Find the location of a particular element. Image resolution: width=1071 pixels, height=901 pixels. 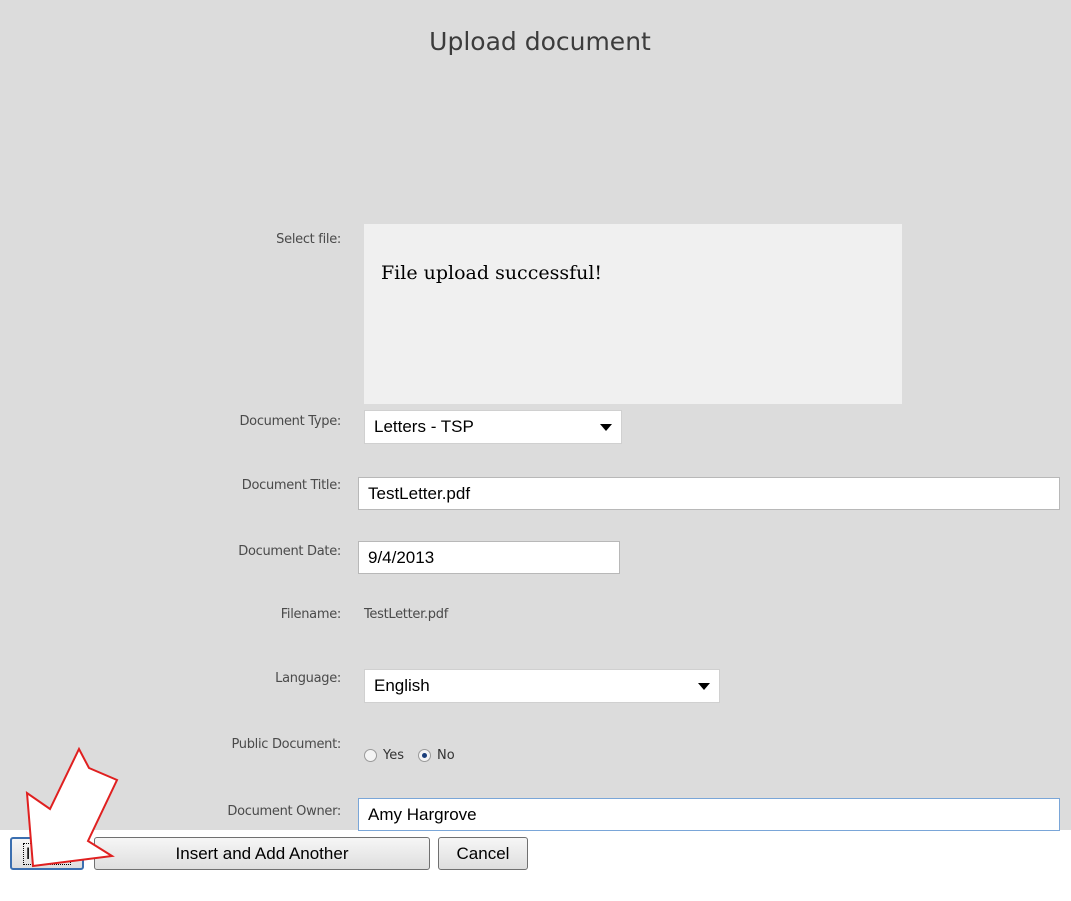

document-title-label: Document Title: is located at coordinates (291, 485).